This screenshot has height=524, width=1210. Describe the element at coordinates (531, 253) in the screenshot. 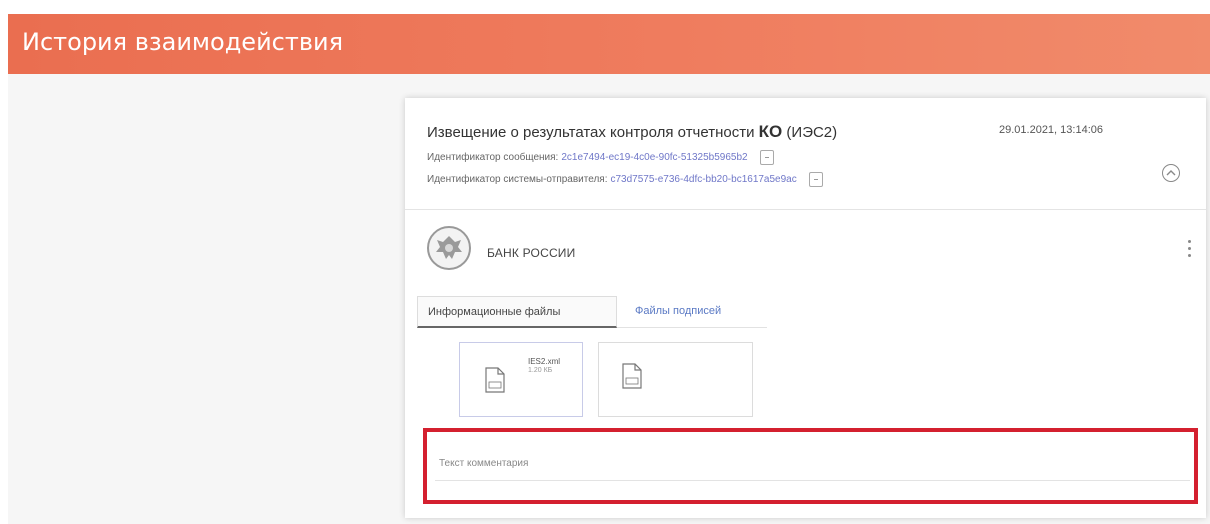

I see `sender-name: БАНК РОССИИ` at that location.